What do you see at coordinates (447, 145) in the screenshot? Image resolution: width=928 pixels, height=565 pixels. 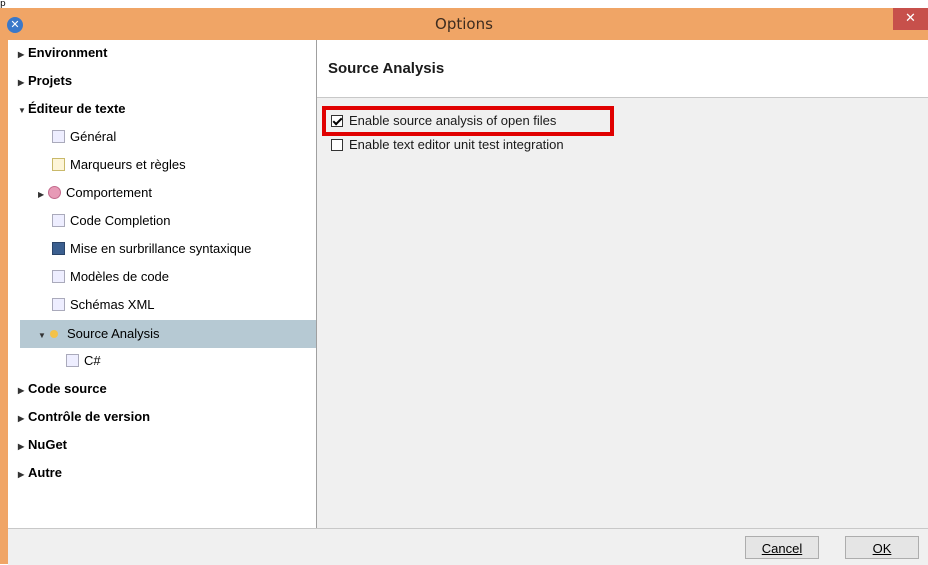 I see `option-unit-test-integration: Enable text editor unit test integration` at bounding box center [447, 145].